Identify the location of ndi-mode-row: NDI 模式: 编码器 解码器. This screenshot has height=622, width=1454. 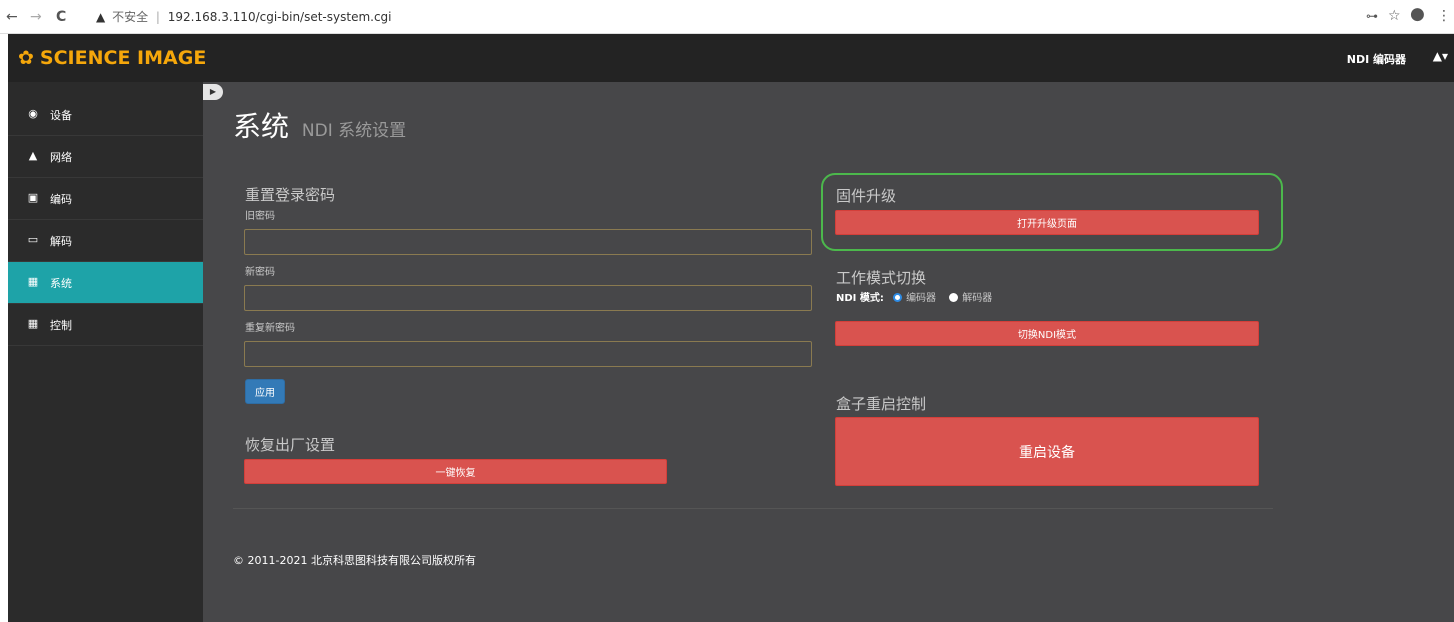
(919, 299).